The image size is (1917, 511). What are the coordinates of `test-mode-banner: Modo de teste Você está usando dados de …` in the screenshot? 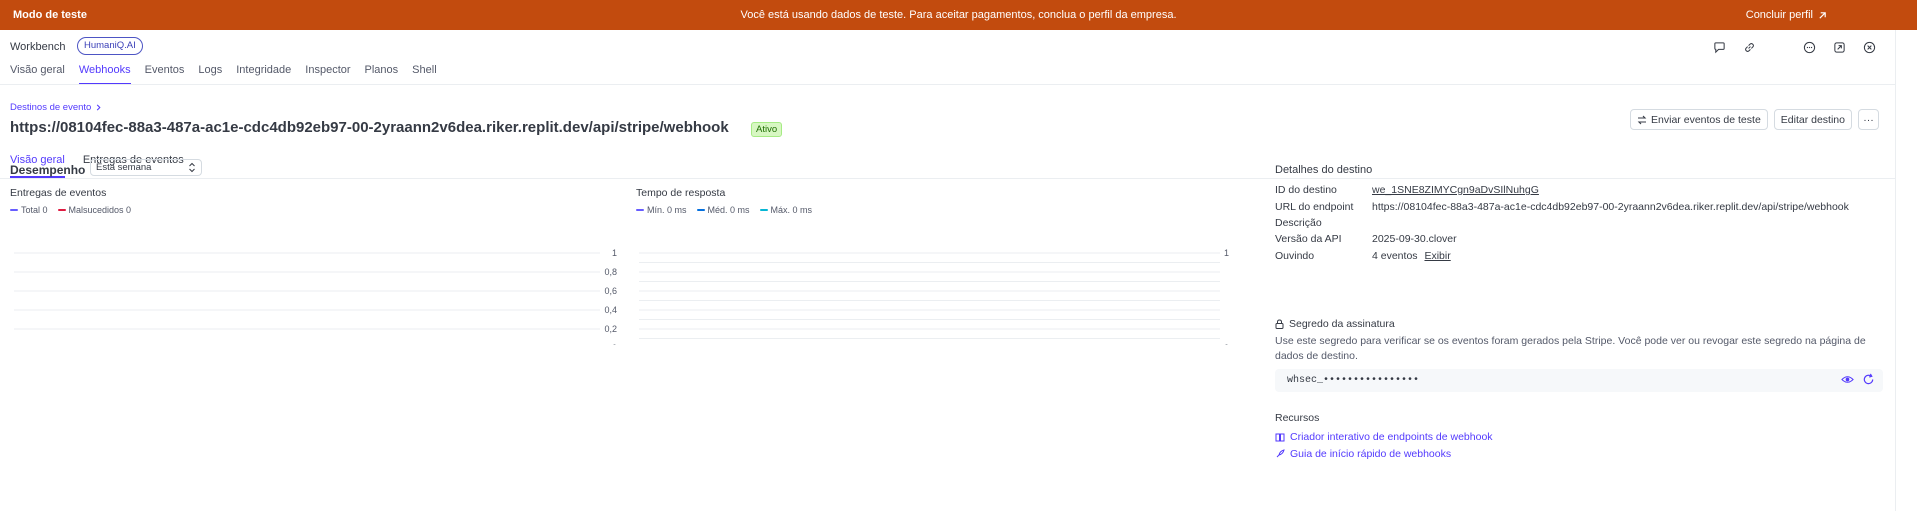 It's located at (958, 15).